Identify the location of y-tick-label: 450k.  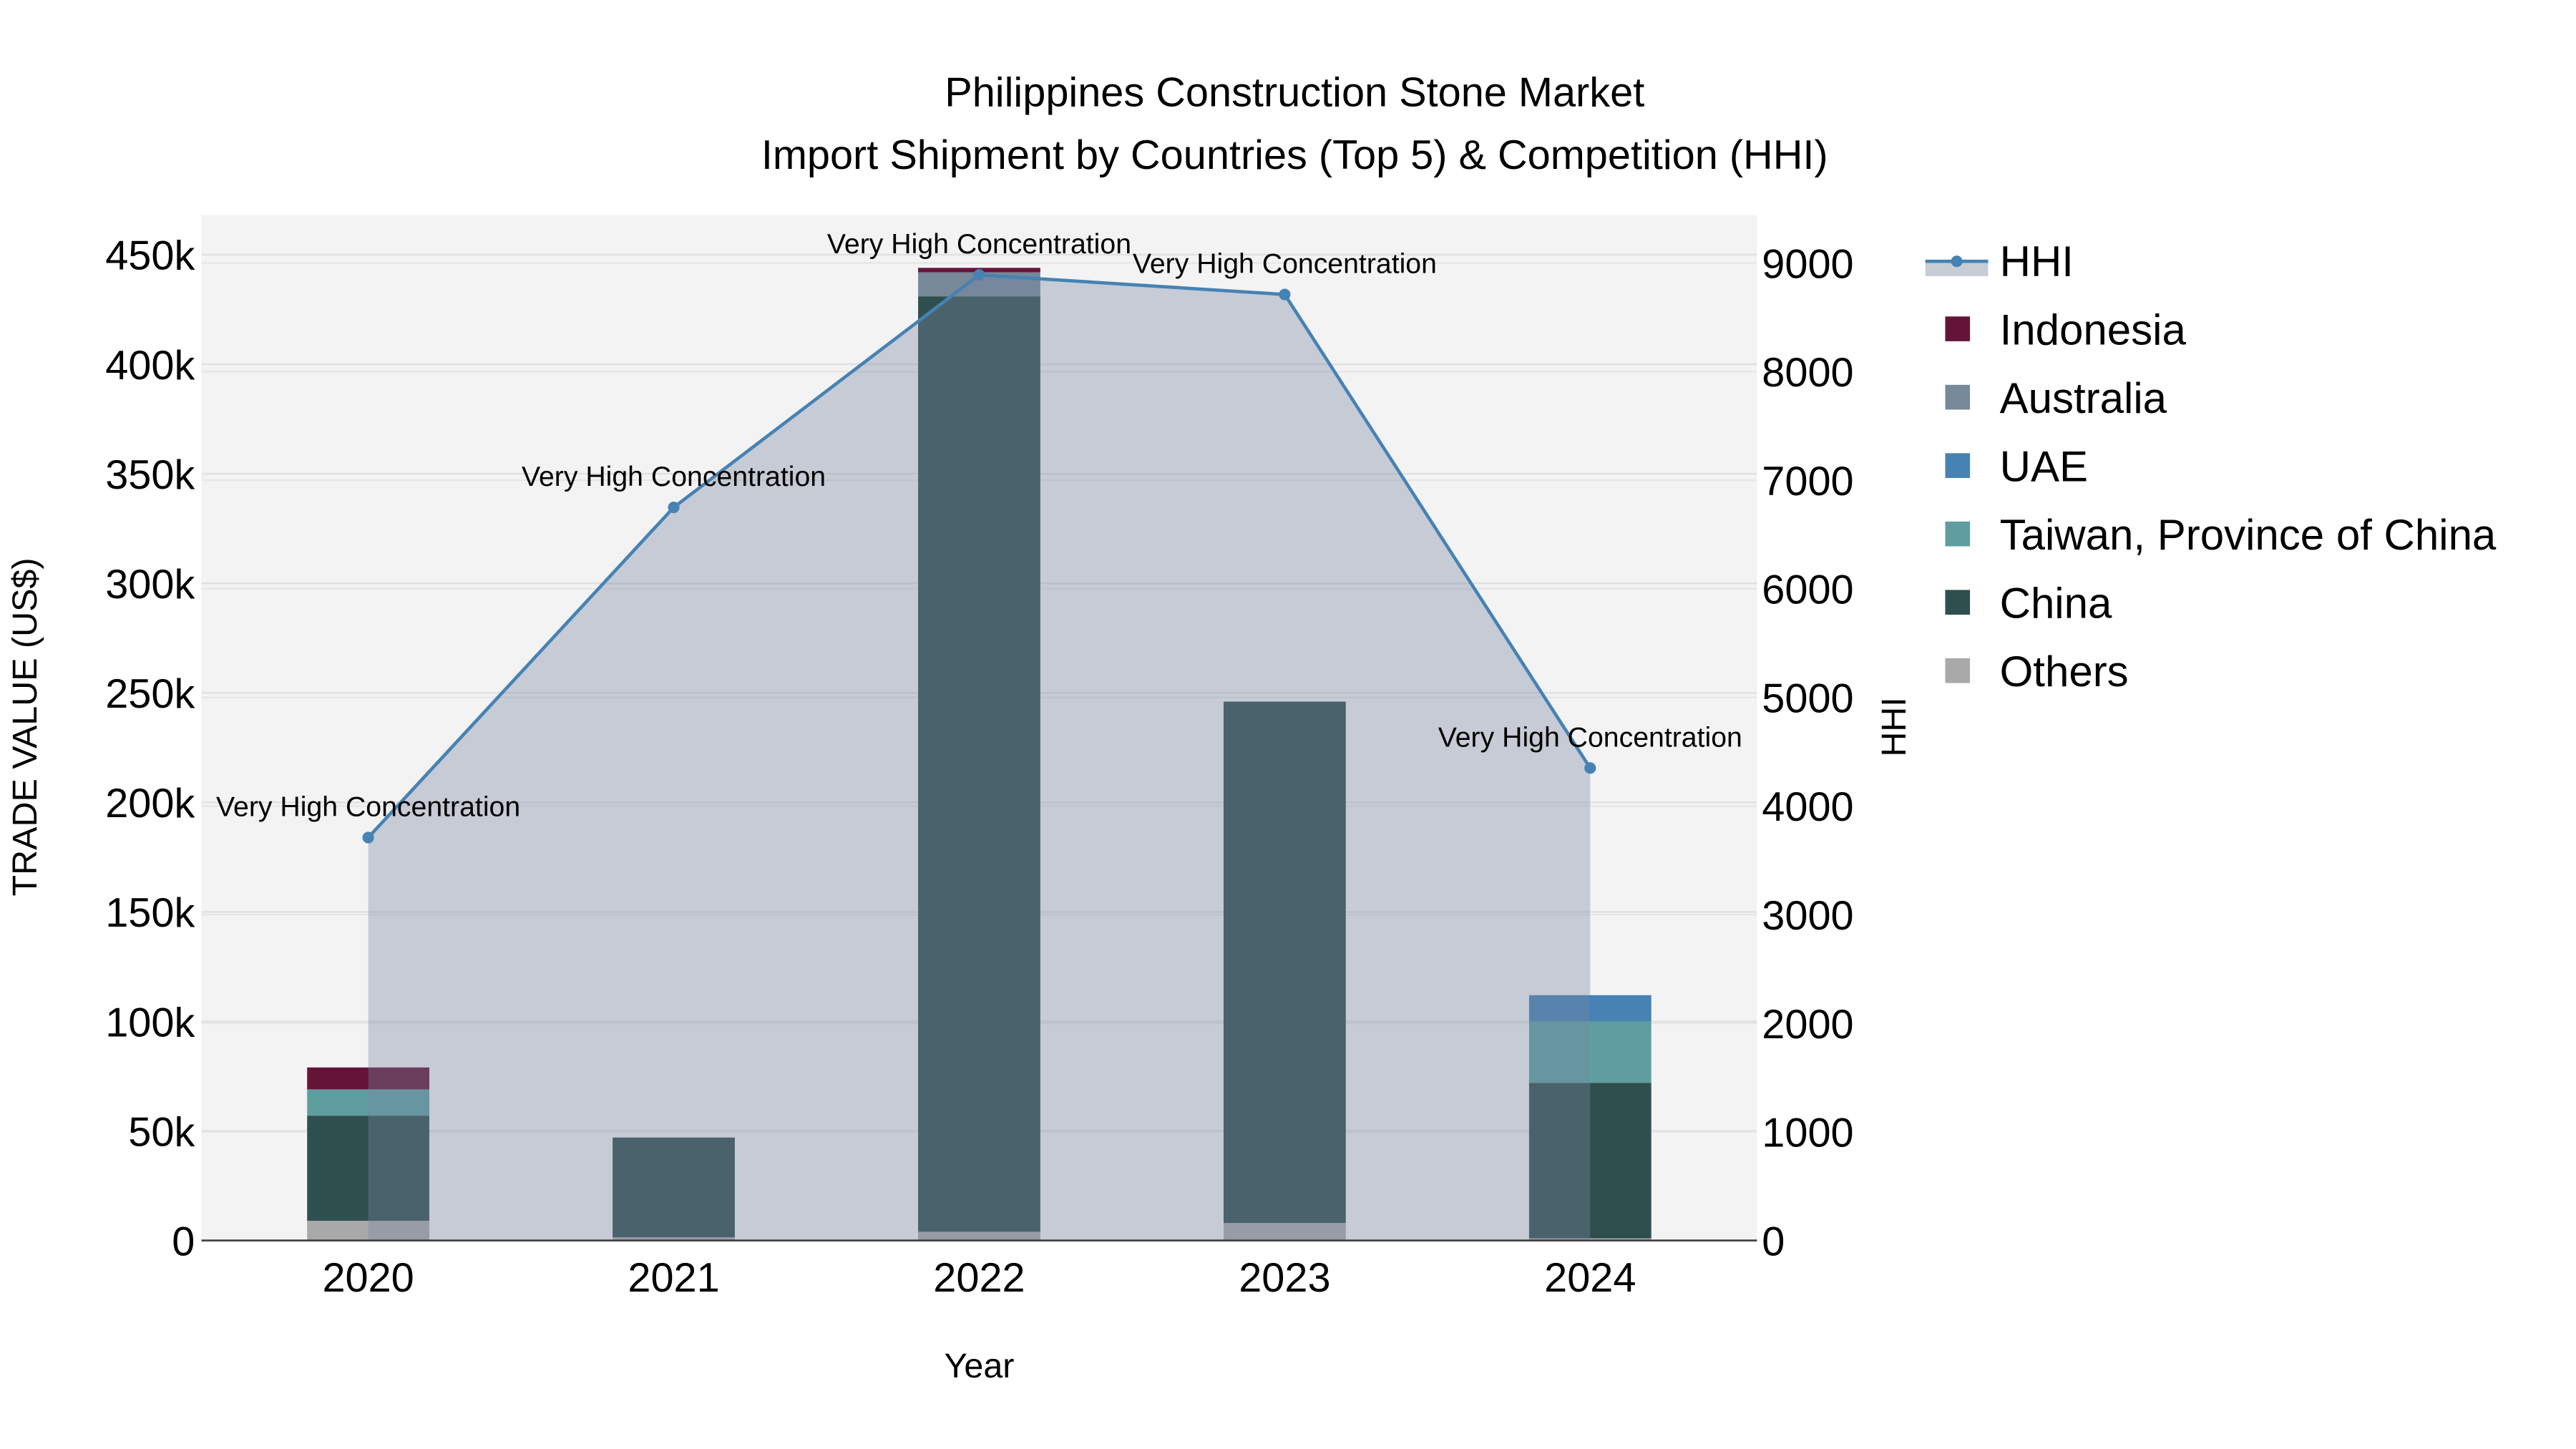
(150, 256).